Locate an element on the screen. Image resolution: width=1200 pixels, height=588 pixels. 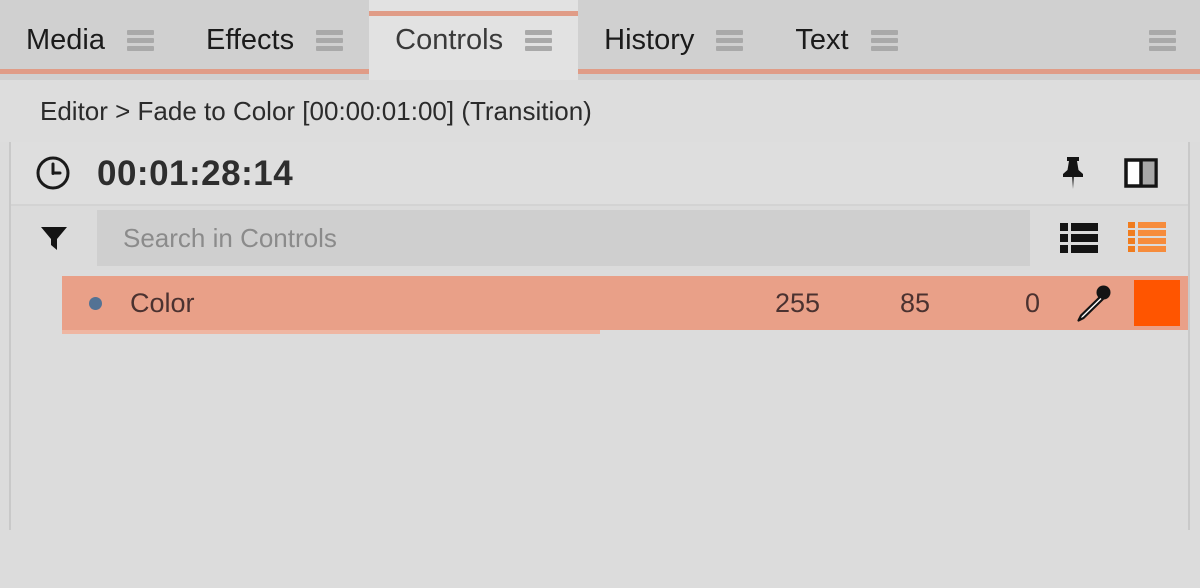
color-value-blue: 0 is located at coordinates (985, 303).